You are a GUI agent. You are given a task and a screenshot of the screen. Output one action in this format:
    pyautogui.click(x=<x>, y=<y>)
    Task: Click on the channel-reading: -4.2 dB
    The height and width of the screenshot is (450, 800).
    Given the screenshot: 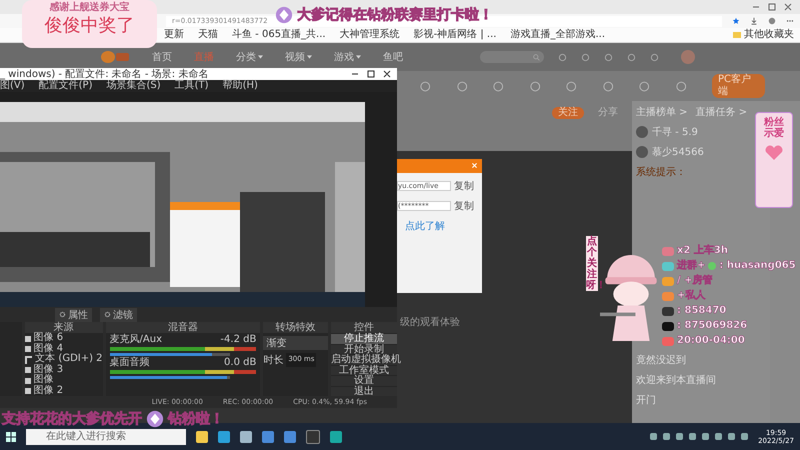 What is the action you would take?
    pyautogui.click(x=238, y=340)
    